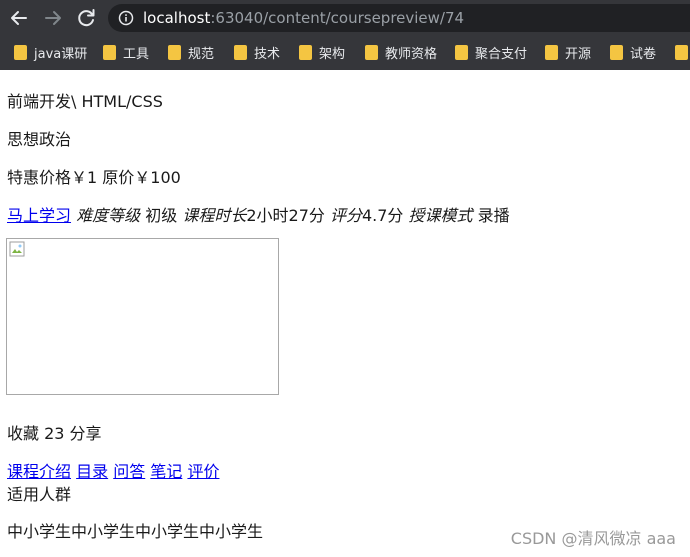  I want to click on bookmark-item: 教师资格, so click(401, 52).